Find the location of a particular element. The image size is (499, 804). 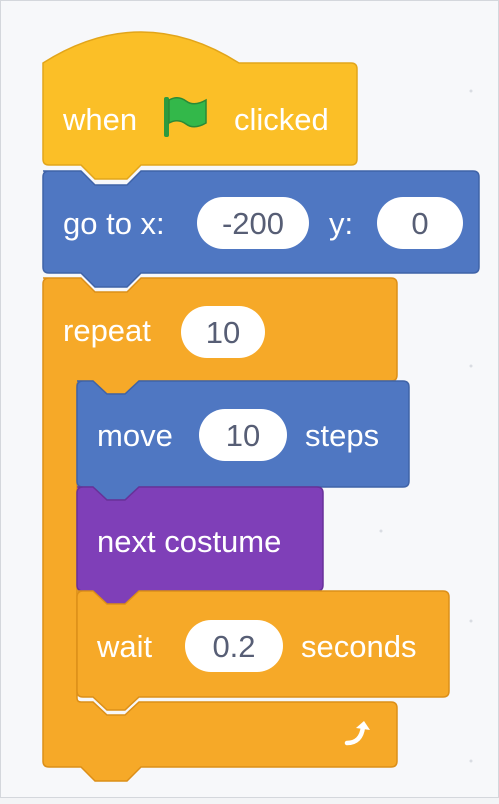

wait-seconds-block: wait 0.2 seconds is located at coordinates (263, 650).